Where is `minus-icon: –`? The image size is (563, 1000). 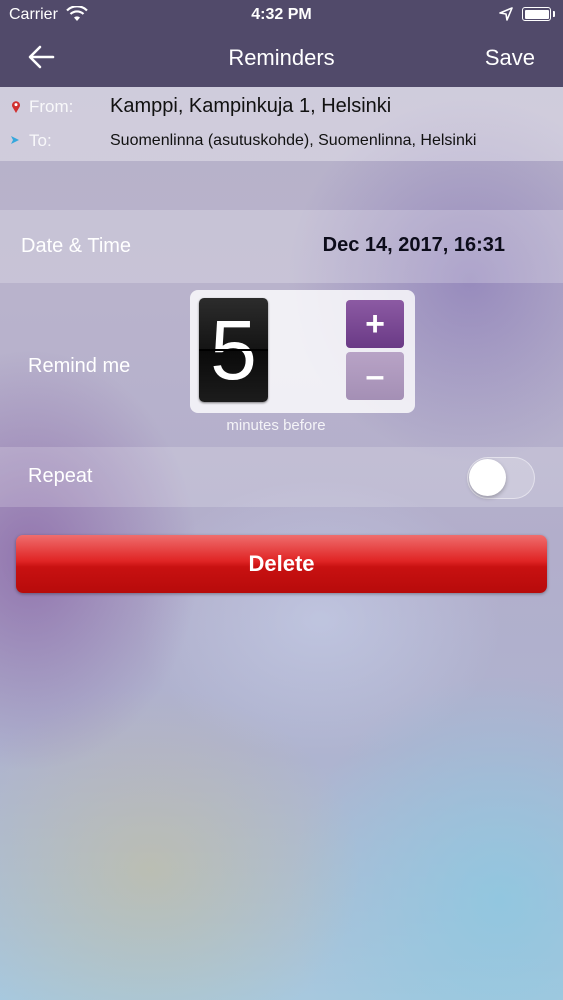 minus-icon: – is located at coordinates (375, 376).